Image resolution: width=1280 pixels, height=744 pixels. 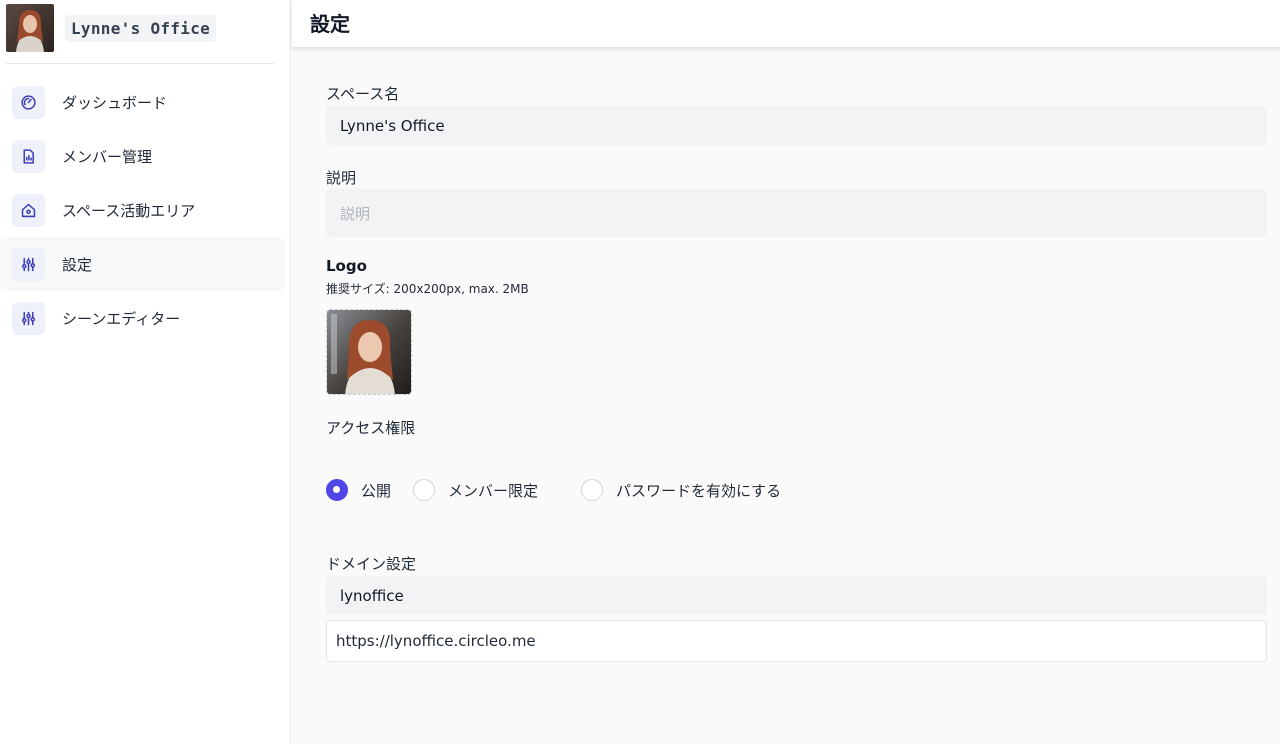 I want to click on radio-label: パスワードを有効にする, so click(x=699, y=490).